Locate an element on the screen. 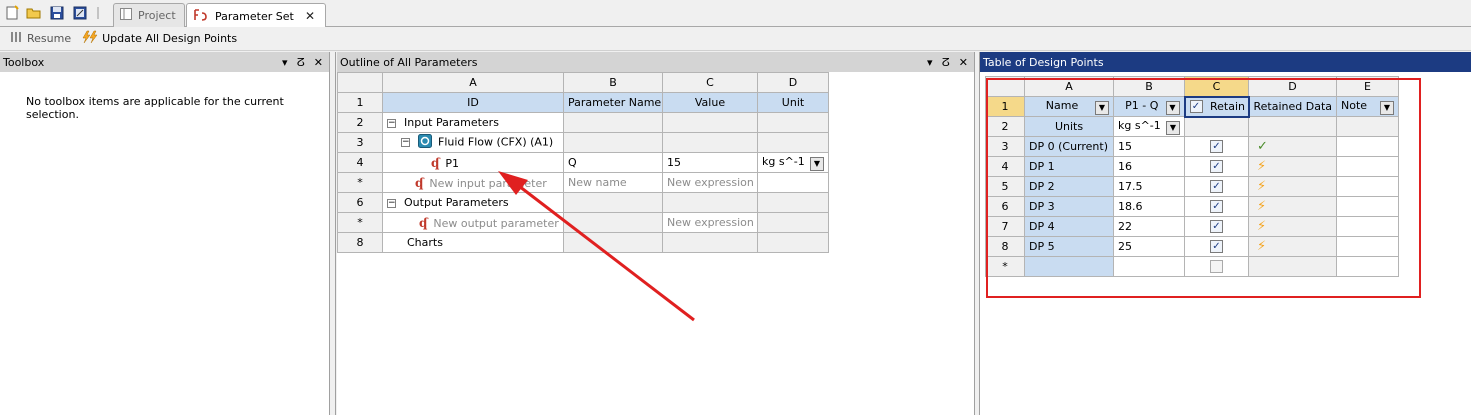 This screenshot has height=415, width=1471. new-name-cell is located at coordinates (1069, 266).